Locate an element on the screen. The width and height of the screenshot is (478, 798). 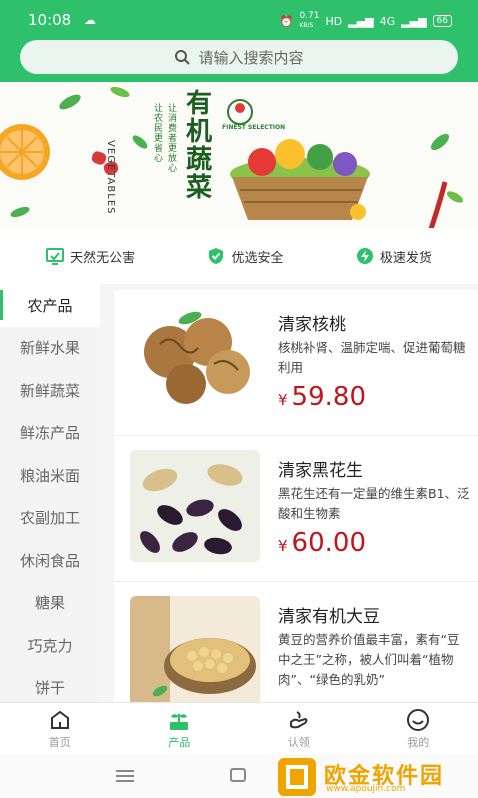
price-value: 59.80 is located at coordinates (328, 397).